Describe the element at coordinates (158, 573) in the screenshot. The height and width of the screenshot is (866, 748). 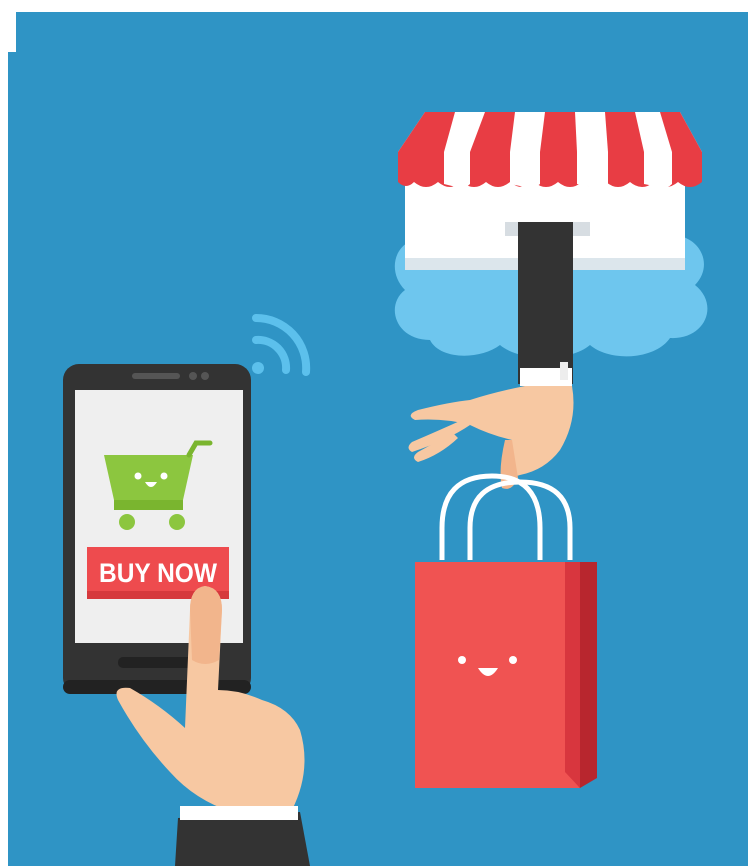
I see `buy-now-label: BUY NOW` at that location.